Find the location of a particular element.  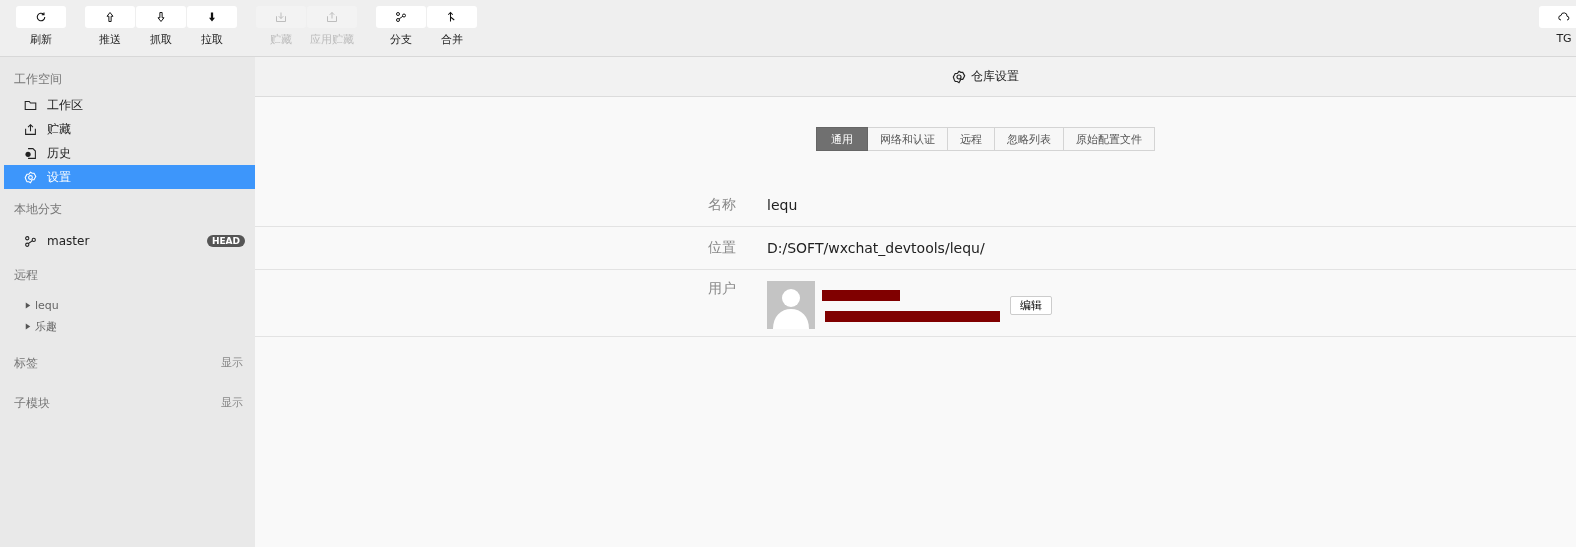

tab: 原始配置文件 is located at coordinates (1109, 139).